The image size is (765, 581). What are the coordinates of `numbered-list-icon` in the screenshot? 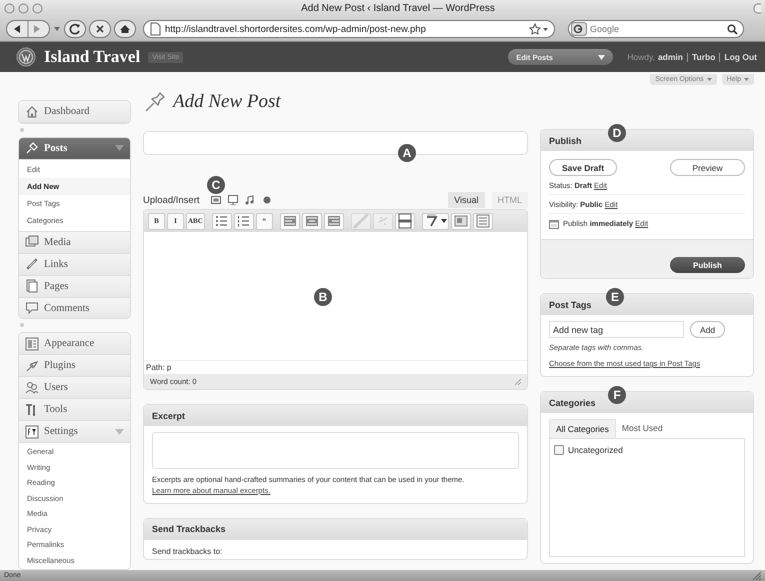 It's located at (244, 221).